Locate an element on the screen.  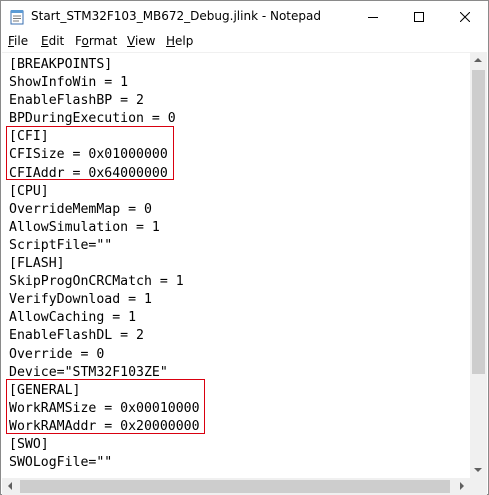
menu-edit: Edit is located at coordinates (52, 41).